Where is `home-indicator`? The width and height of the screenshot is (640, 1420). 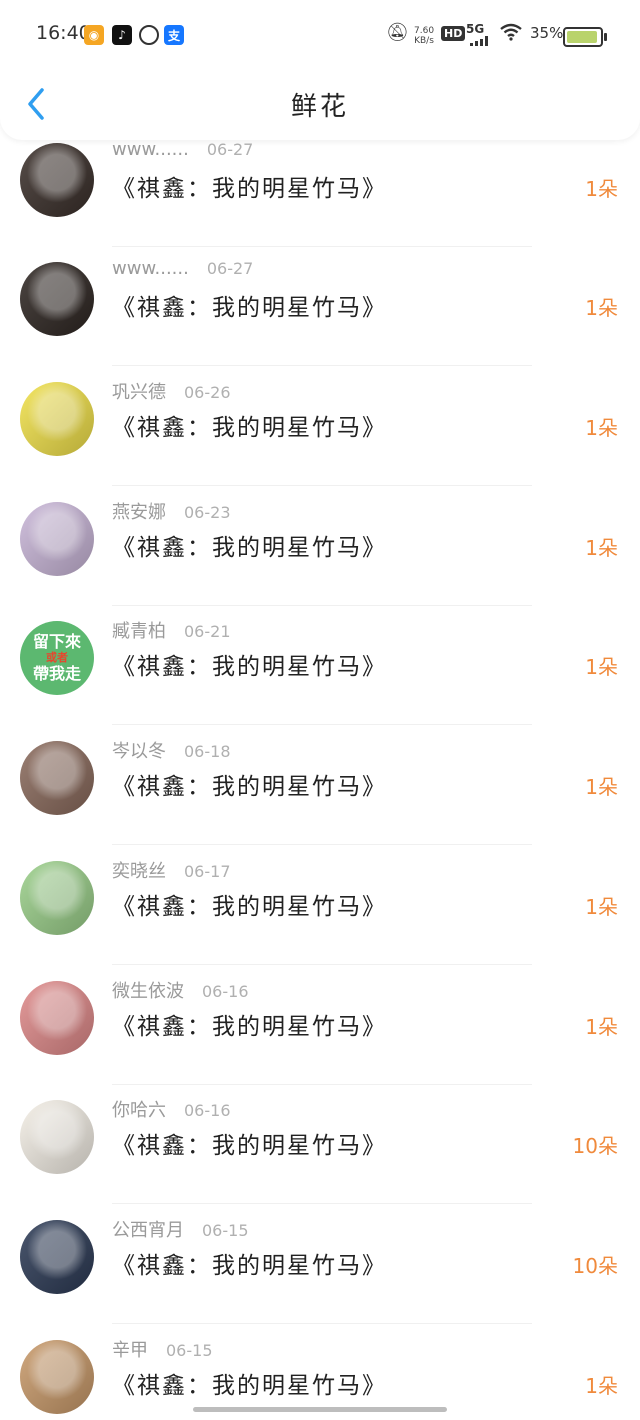 home-indicator is located at coordinates (320, 1409).